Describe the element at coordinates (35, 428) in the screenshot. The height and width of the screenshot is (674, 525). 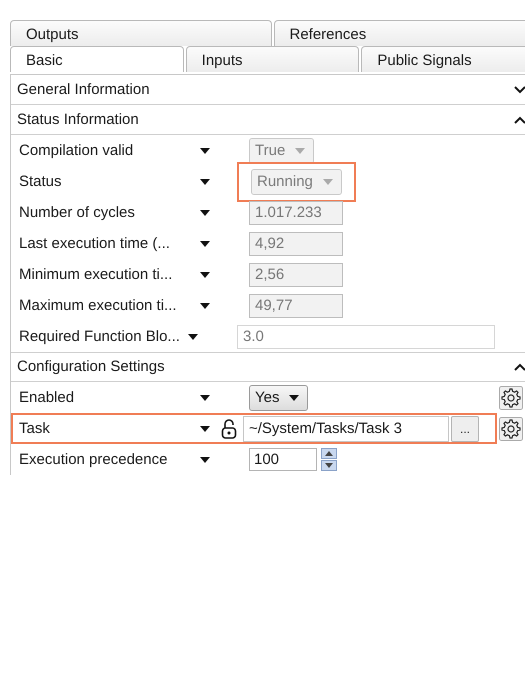
I see `property-label: Task` at that location.